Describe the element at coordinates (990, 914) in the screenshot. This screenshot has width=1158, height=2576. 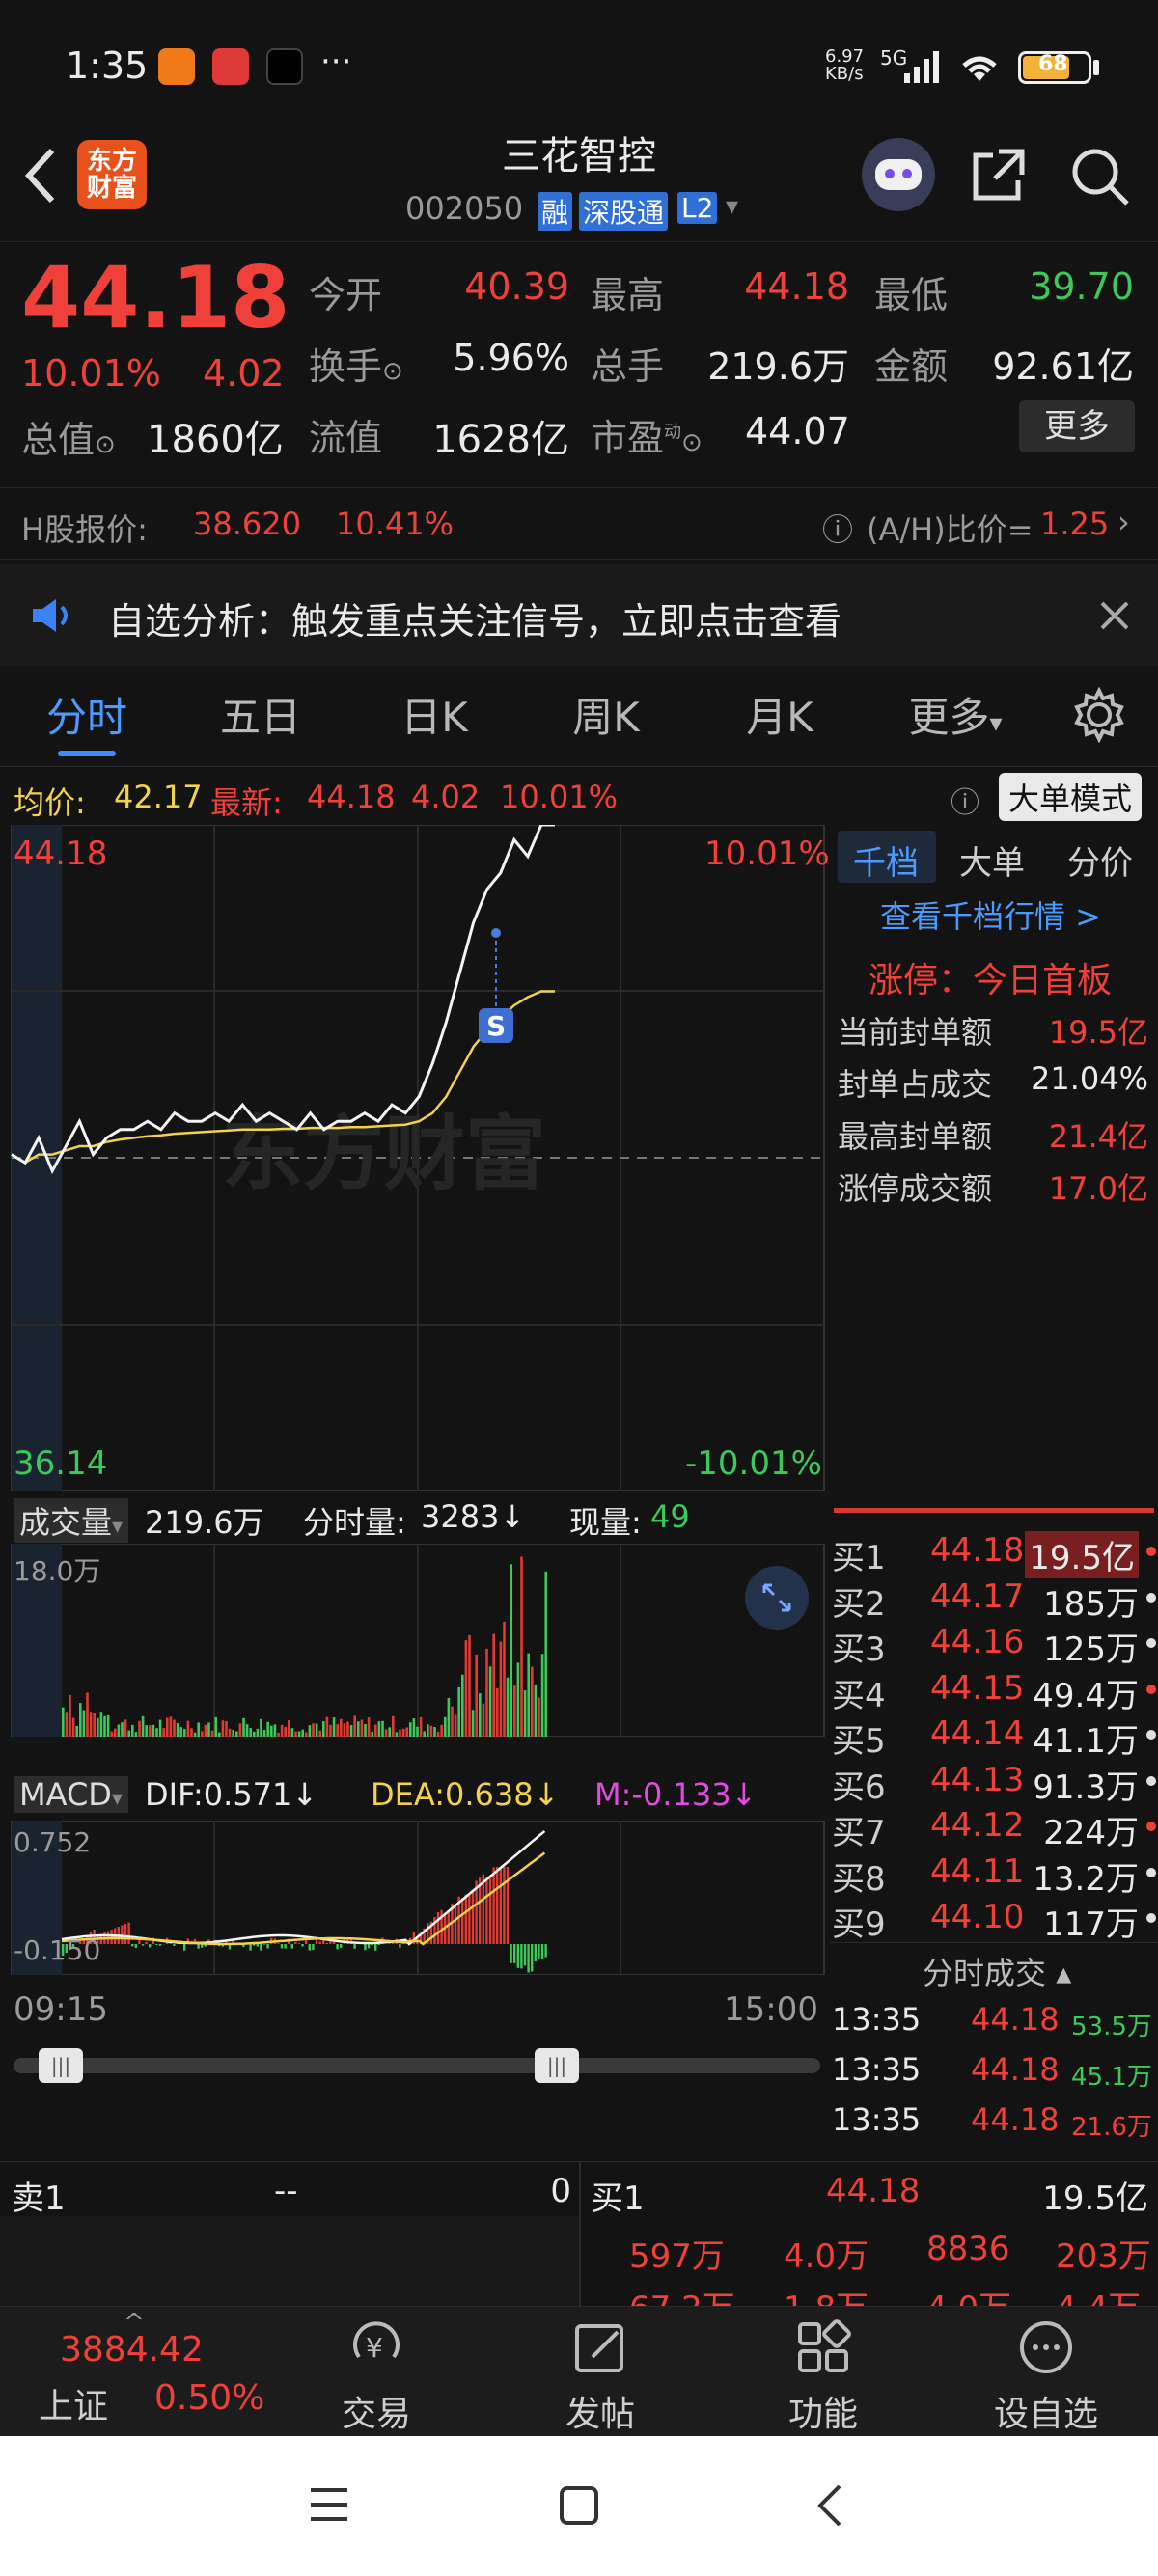
I see `view-qiandang-link: 查看千档行情 >` at that location.